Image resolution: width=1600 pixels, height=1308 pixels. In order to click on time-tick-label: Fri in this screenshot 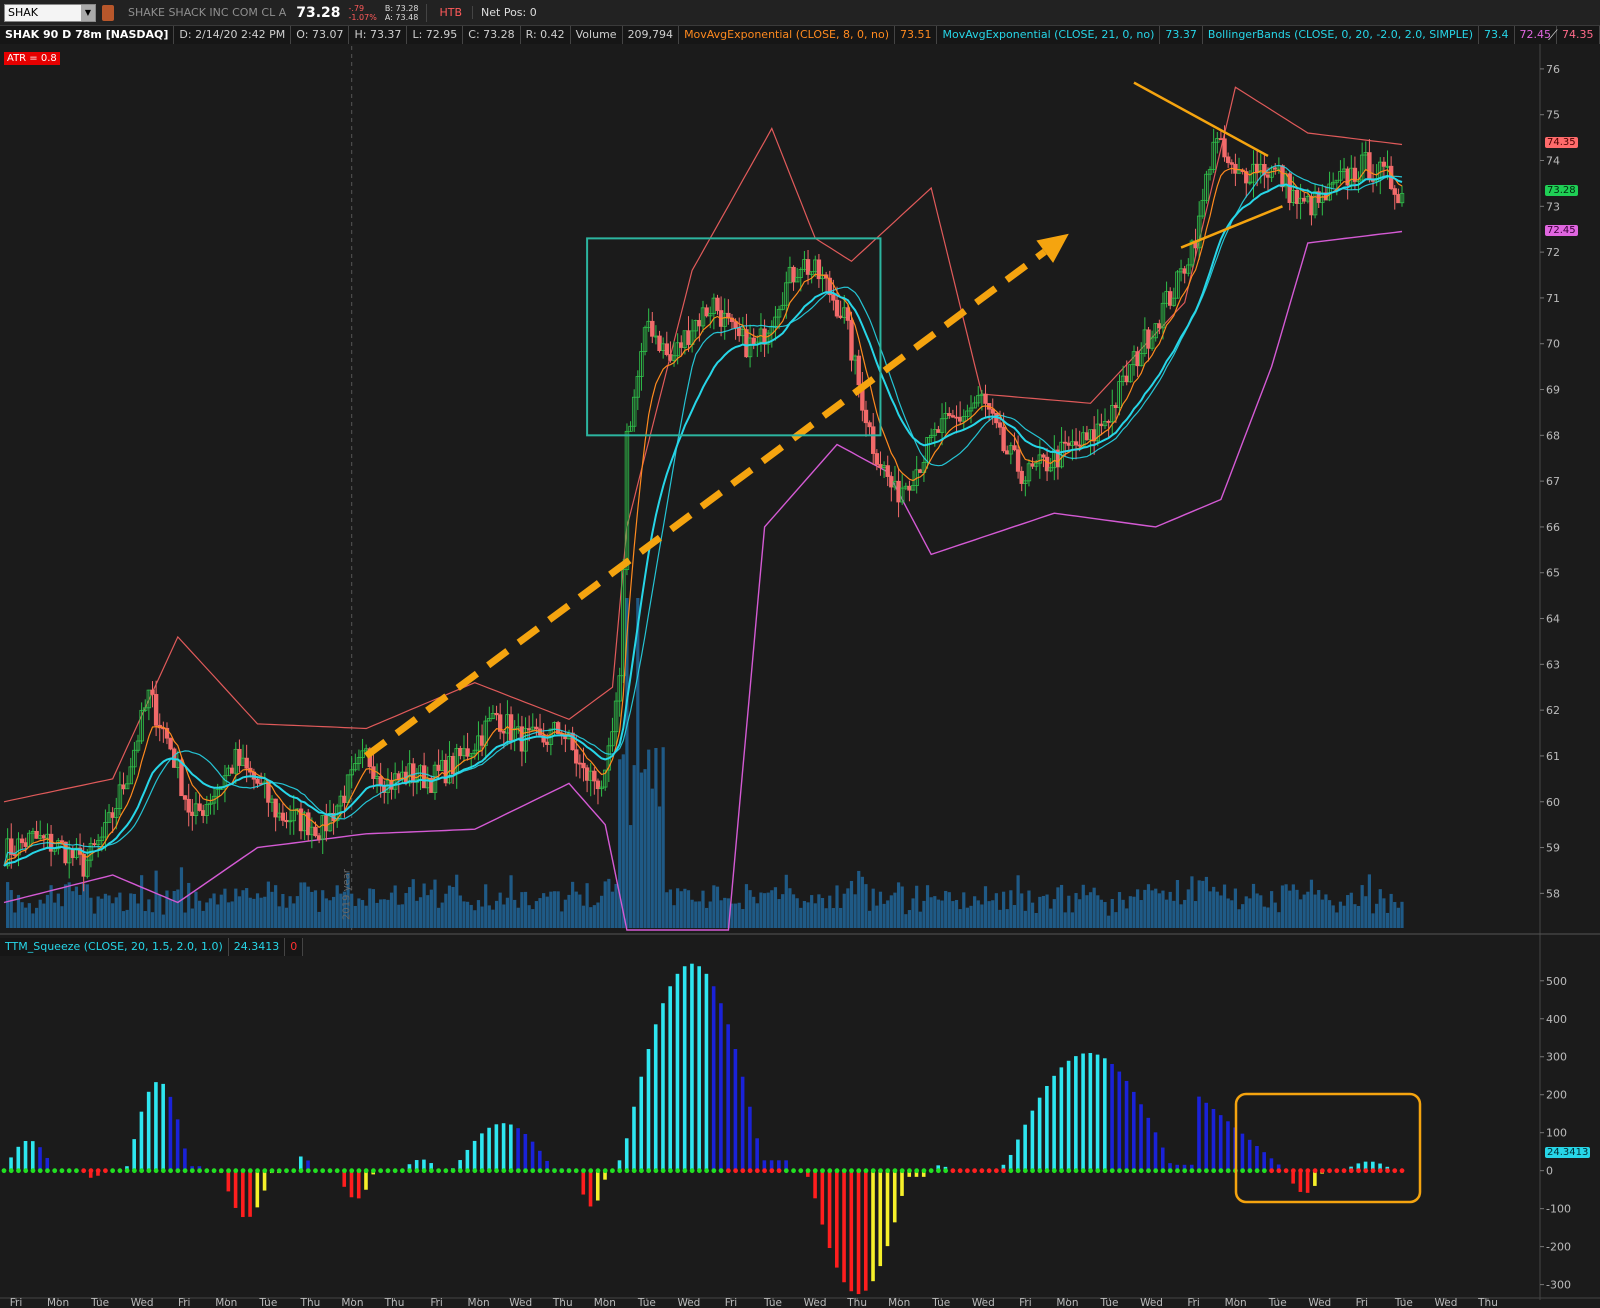, I will do `click(184, 1302)`.